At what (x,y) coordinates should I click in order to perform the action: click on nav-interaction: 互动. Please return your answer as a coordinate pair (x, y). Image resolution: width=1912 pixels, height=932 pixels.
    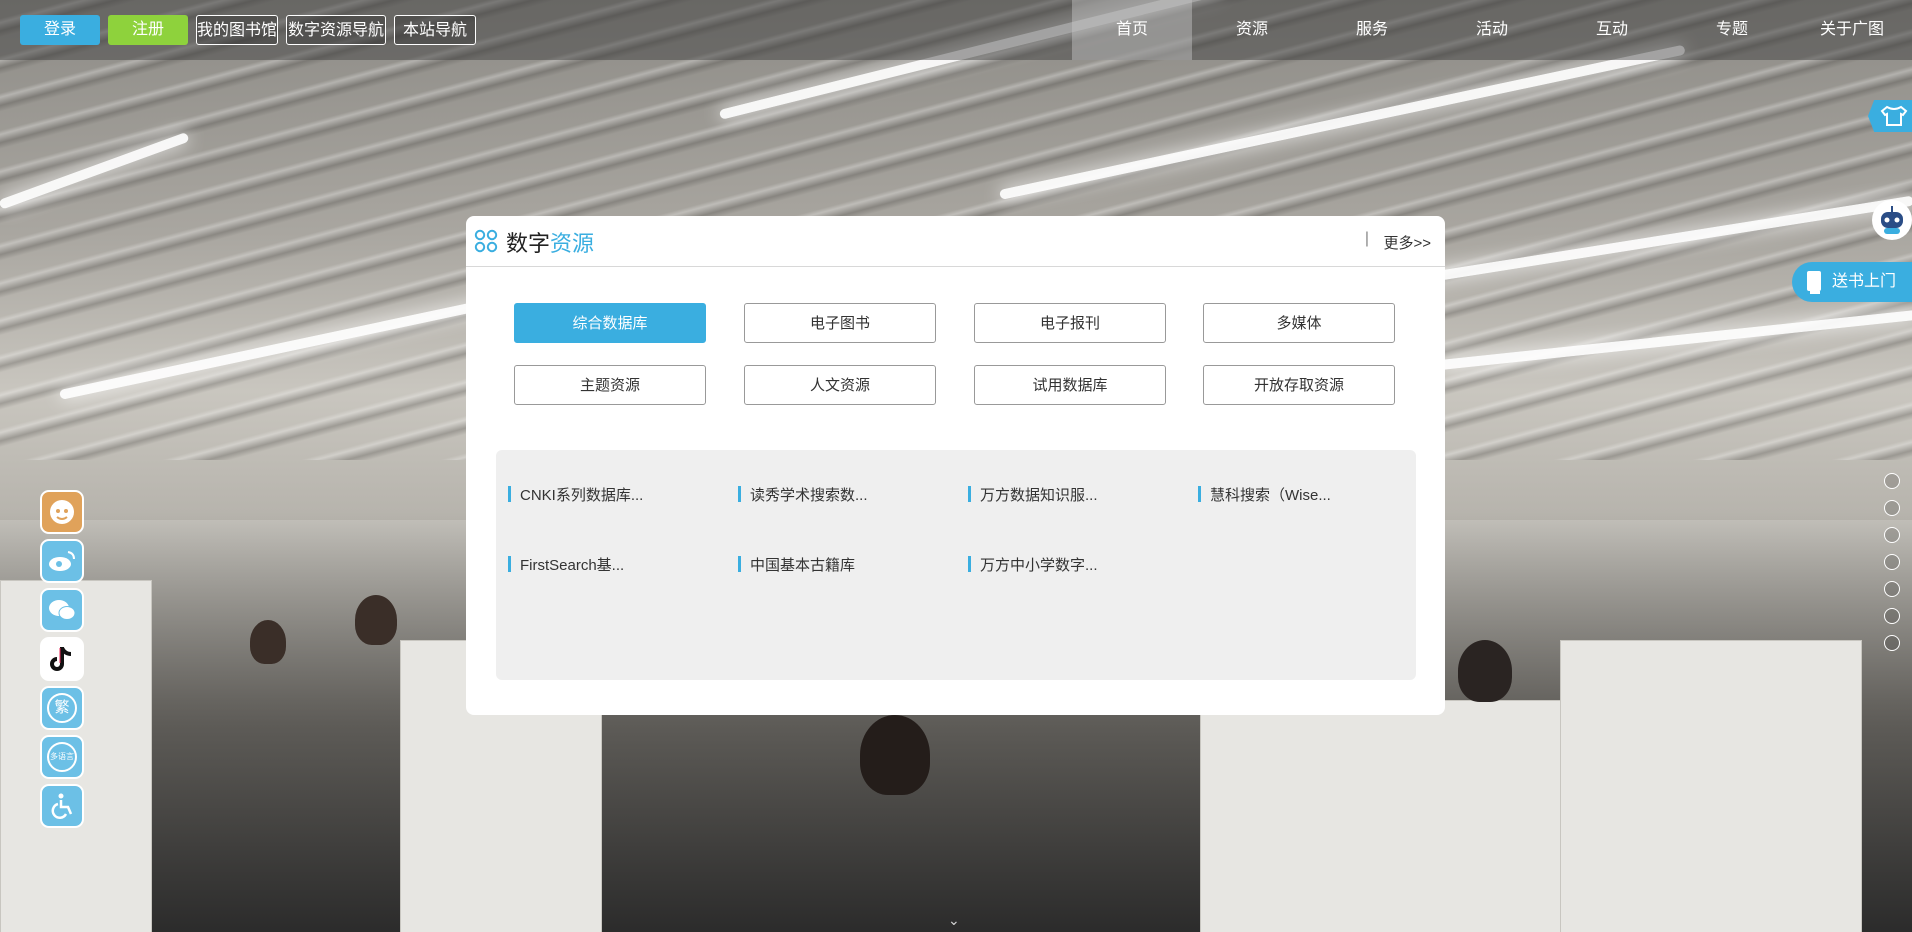
    Looking at the image, I should click on (1612, 30).